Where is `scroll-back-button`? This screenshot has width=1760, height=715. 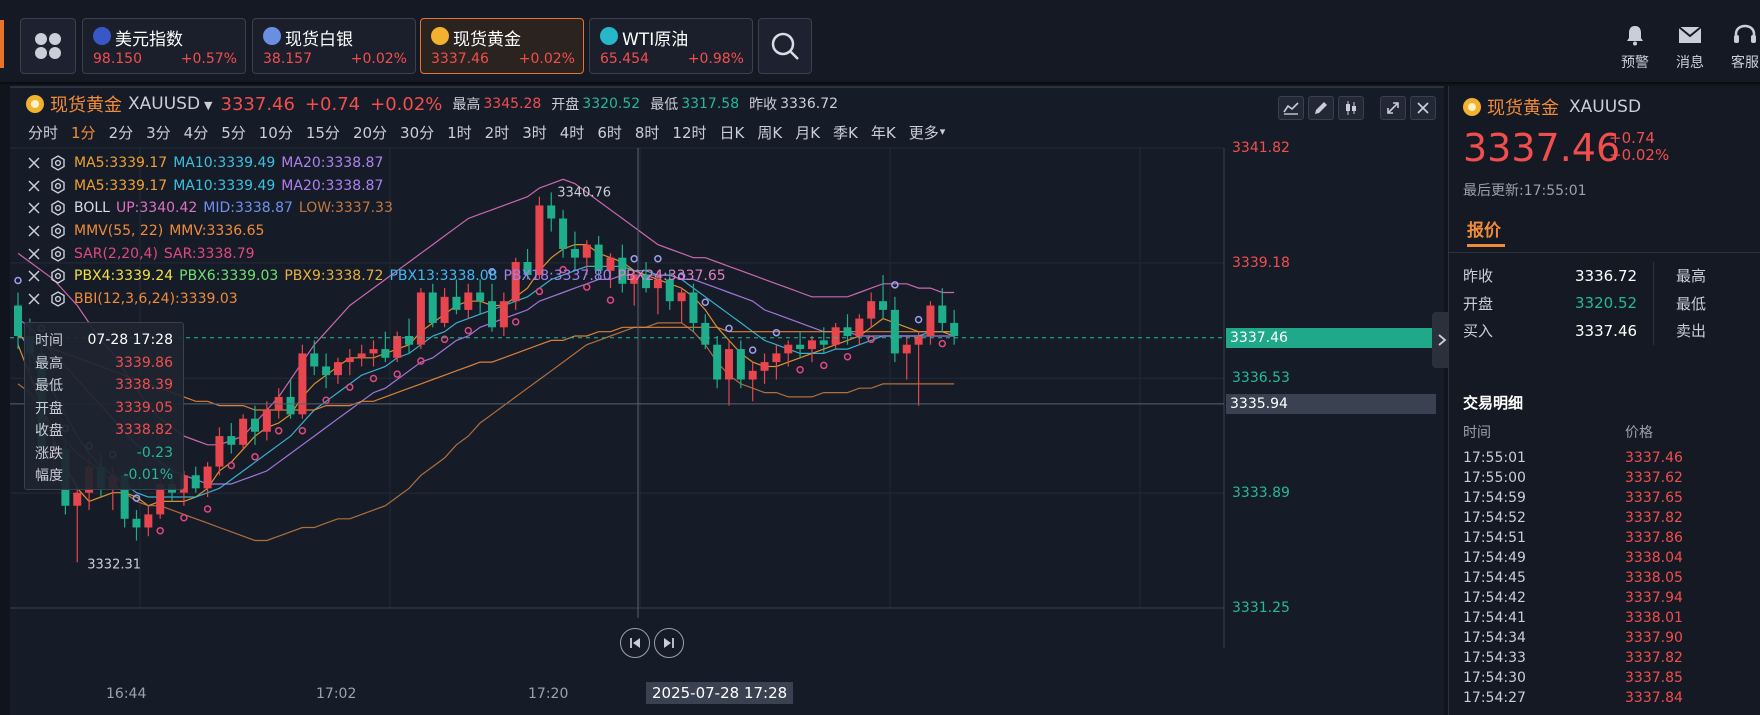
scroll-back-button is located at coordinates (635, 643).